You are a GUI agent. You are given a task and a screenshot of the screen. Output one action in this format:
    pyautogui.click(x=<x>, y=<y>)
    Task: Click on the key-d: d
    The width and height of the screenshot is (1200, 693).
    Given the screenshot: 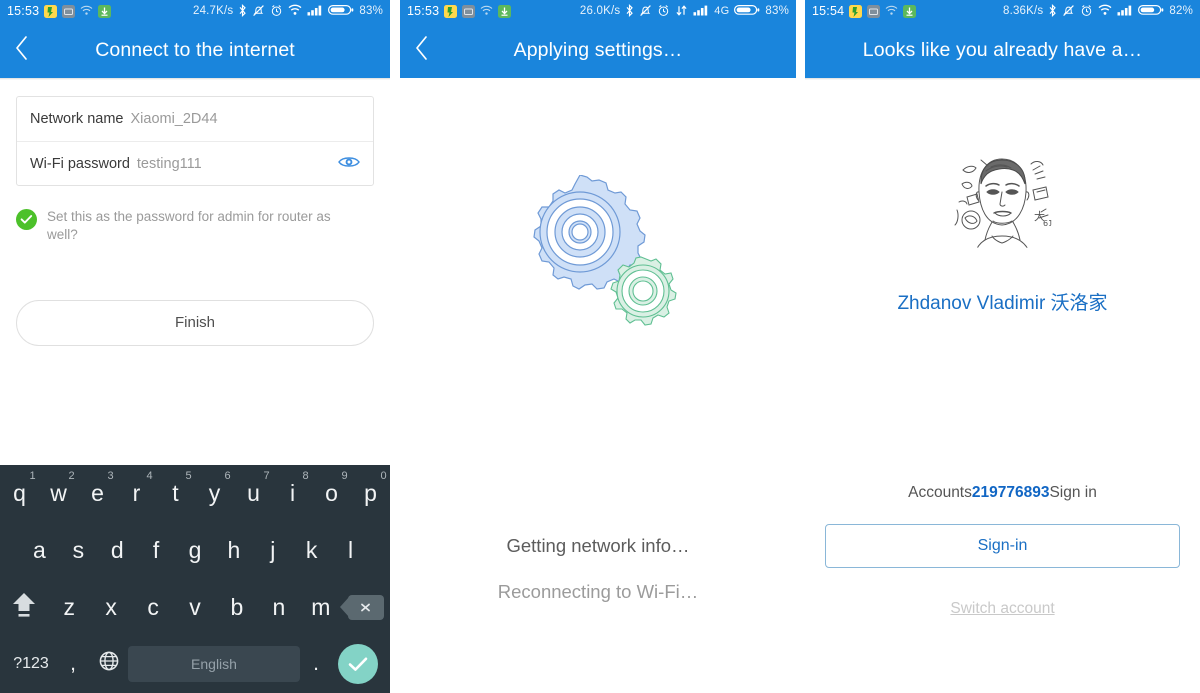 What is the action you would take?
    pyautogui.click(x=117, y=551)
    